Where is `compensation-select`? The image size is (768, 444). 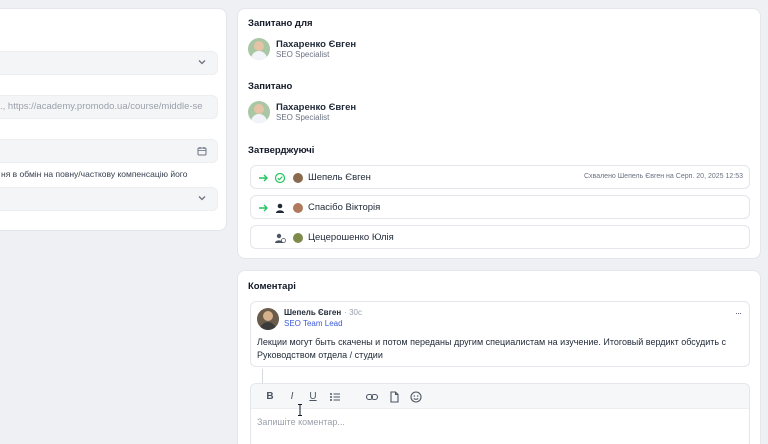 compensation-select is located at coordinates (109, 199).